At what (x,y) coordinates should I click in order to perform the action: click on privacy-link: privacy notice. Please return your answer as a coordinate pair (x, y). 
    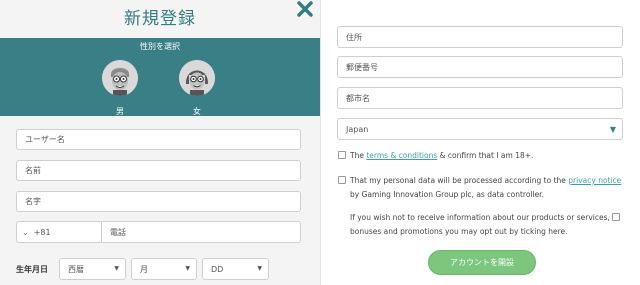
    Looking at the image, I should click on (594, 180).